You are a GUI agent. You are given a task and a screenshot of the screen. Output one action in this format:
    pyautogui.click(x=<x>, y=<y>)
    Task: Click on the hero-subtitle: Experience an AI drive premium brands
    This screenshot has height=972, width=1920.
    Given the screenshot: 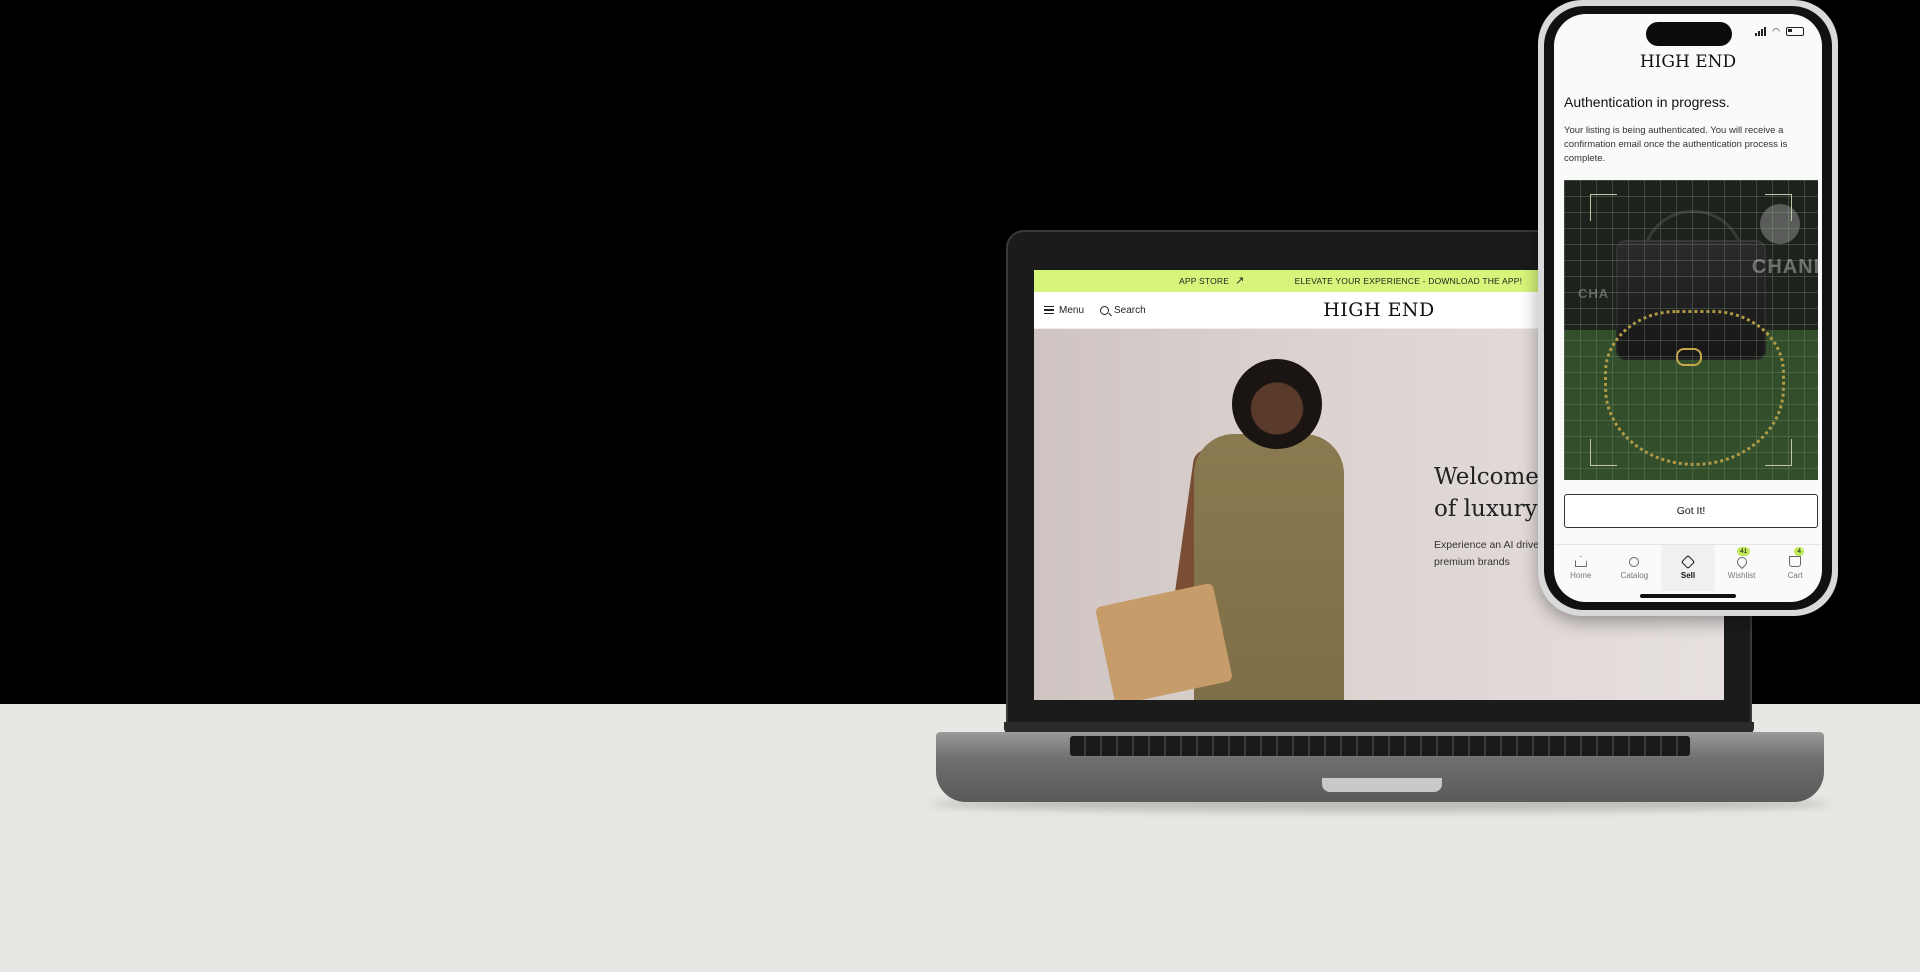 What is the action you would take?
    pyautogui.click(x=1487, y=553)
    